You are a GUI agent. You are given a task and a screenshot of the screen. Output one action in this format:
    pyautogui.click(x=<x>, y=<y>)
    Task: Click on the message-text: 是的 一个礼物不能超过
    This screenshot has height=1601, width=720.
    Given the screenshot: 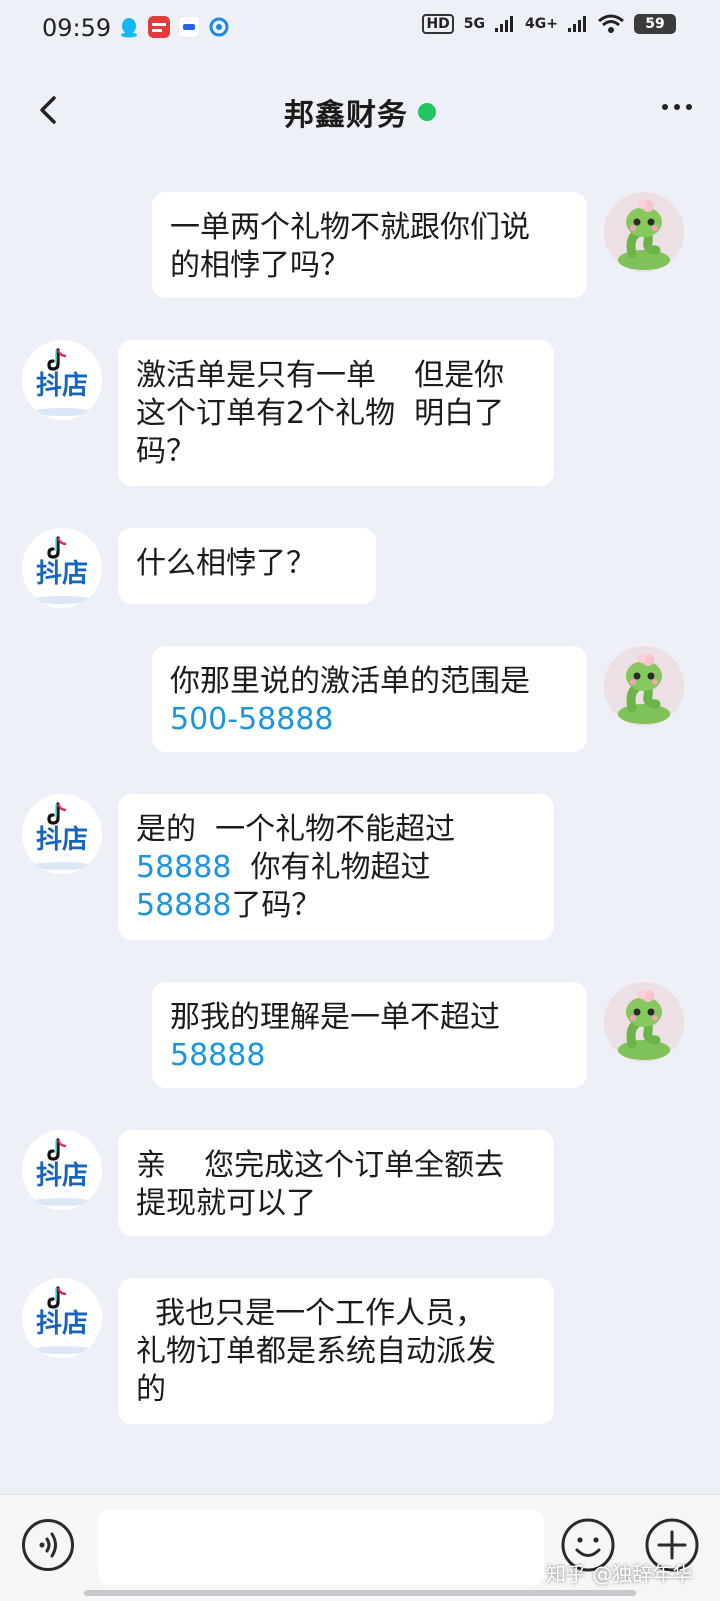 What is the action you would take?
    pyautogui.click(x=296, y=829)
    